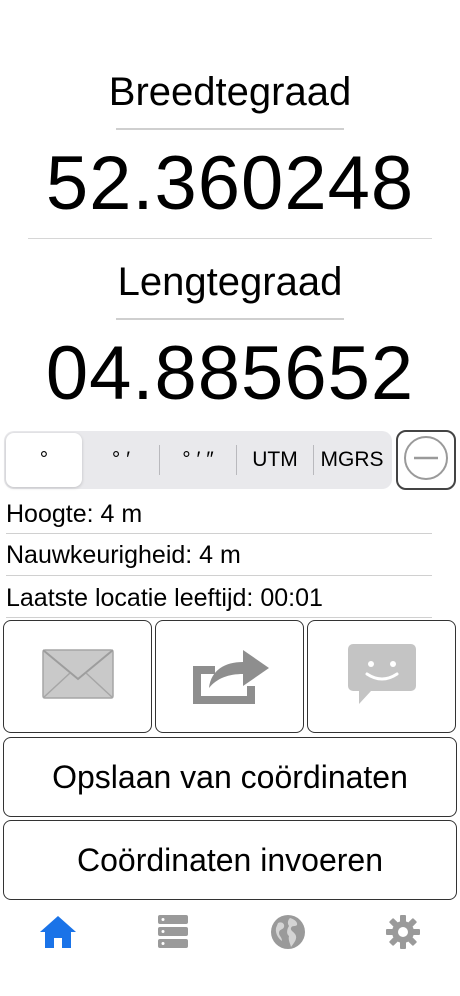 The width and height of the screenshot is (460, 996). I want to click on remove-button, so click(426, 460).